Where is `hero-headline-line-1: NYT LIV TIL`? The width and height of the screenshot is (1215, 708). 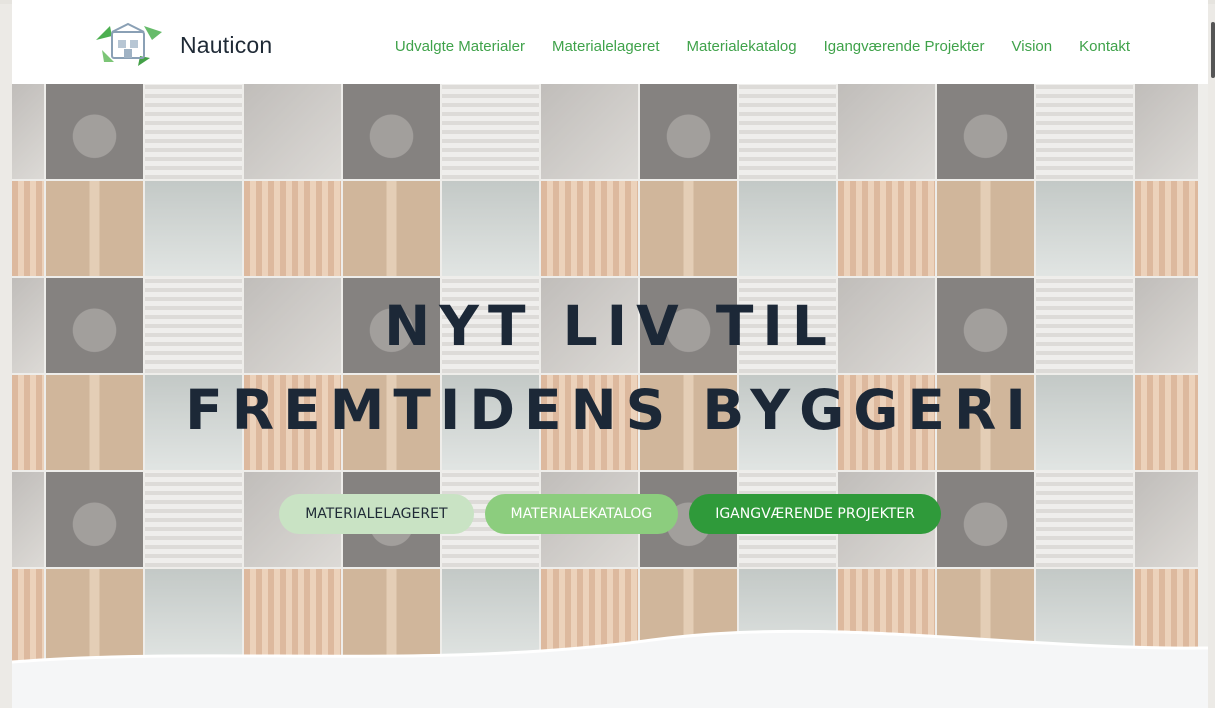
hero-headline-line-1: NYT LIV TIL is located at coordinates (610, 326).